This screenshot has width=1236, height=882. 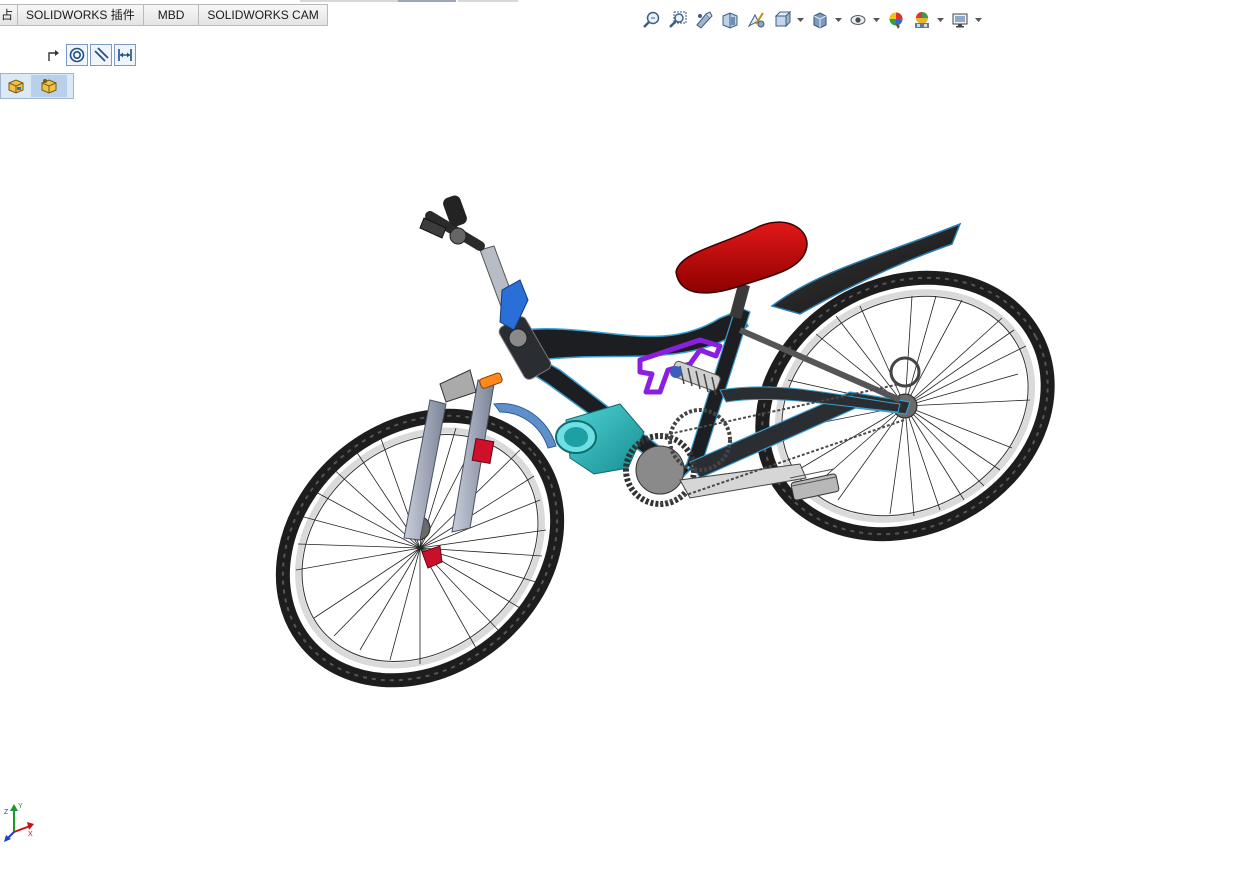 I want to click on triad-x-label: X, so click(x=30, y=834).